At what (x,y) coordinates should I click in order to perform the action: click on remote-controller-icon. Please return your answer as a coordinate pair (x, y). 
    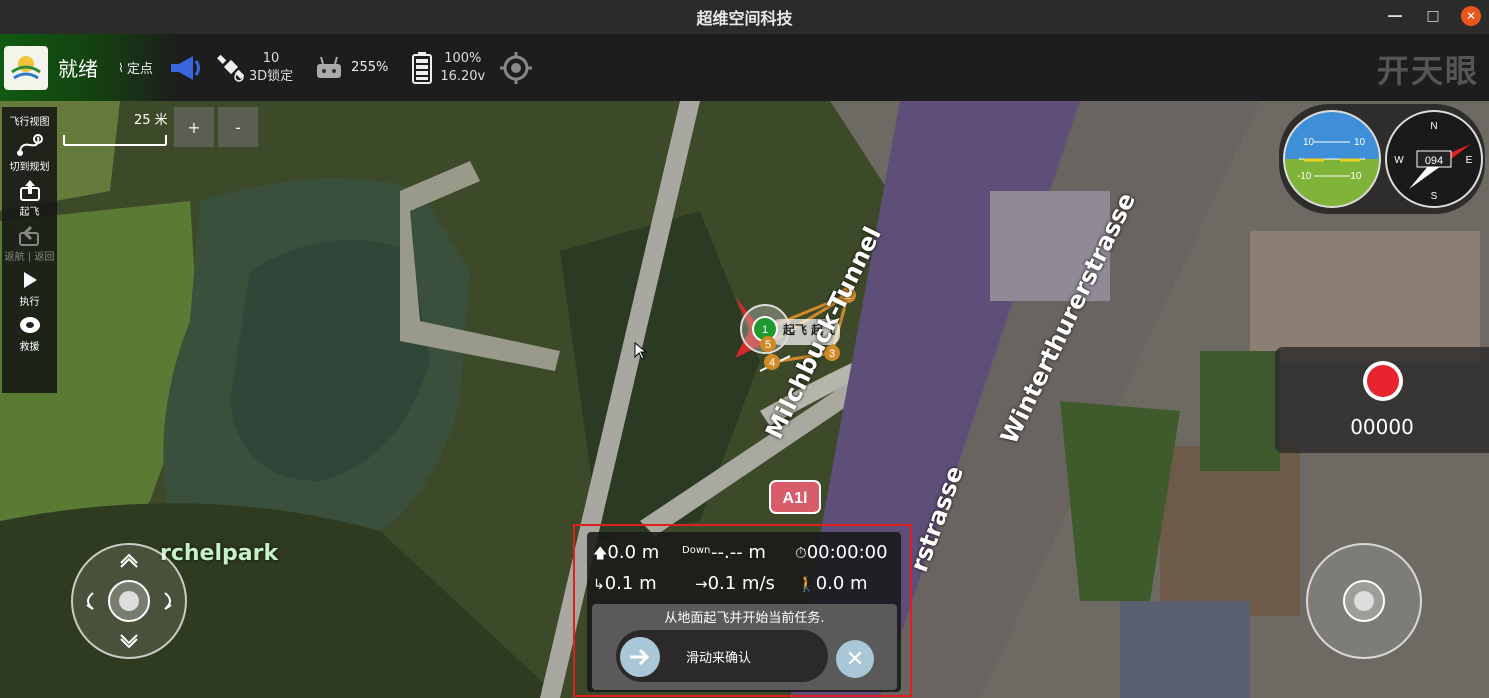
    Looking at the image, I should click on (329, 67).